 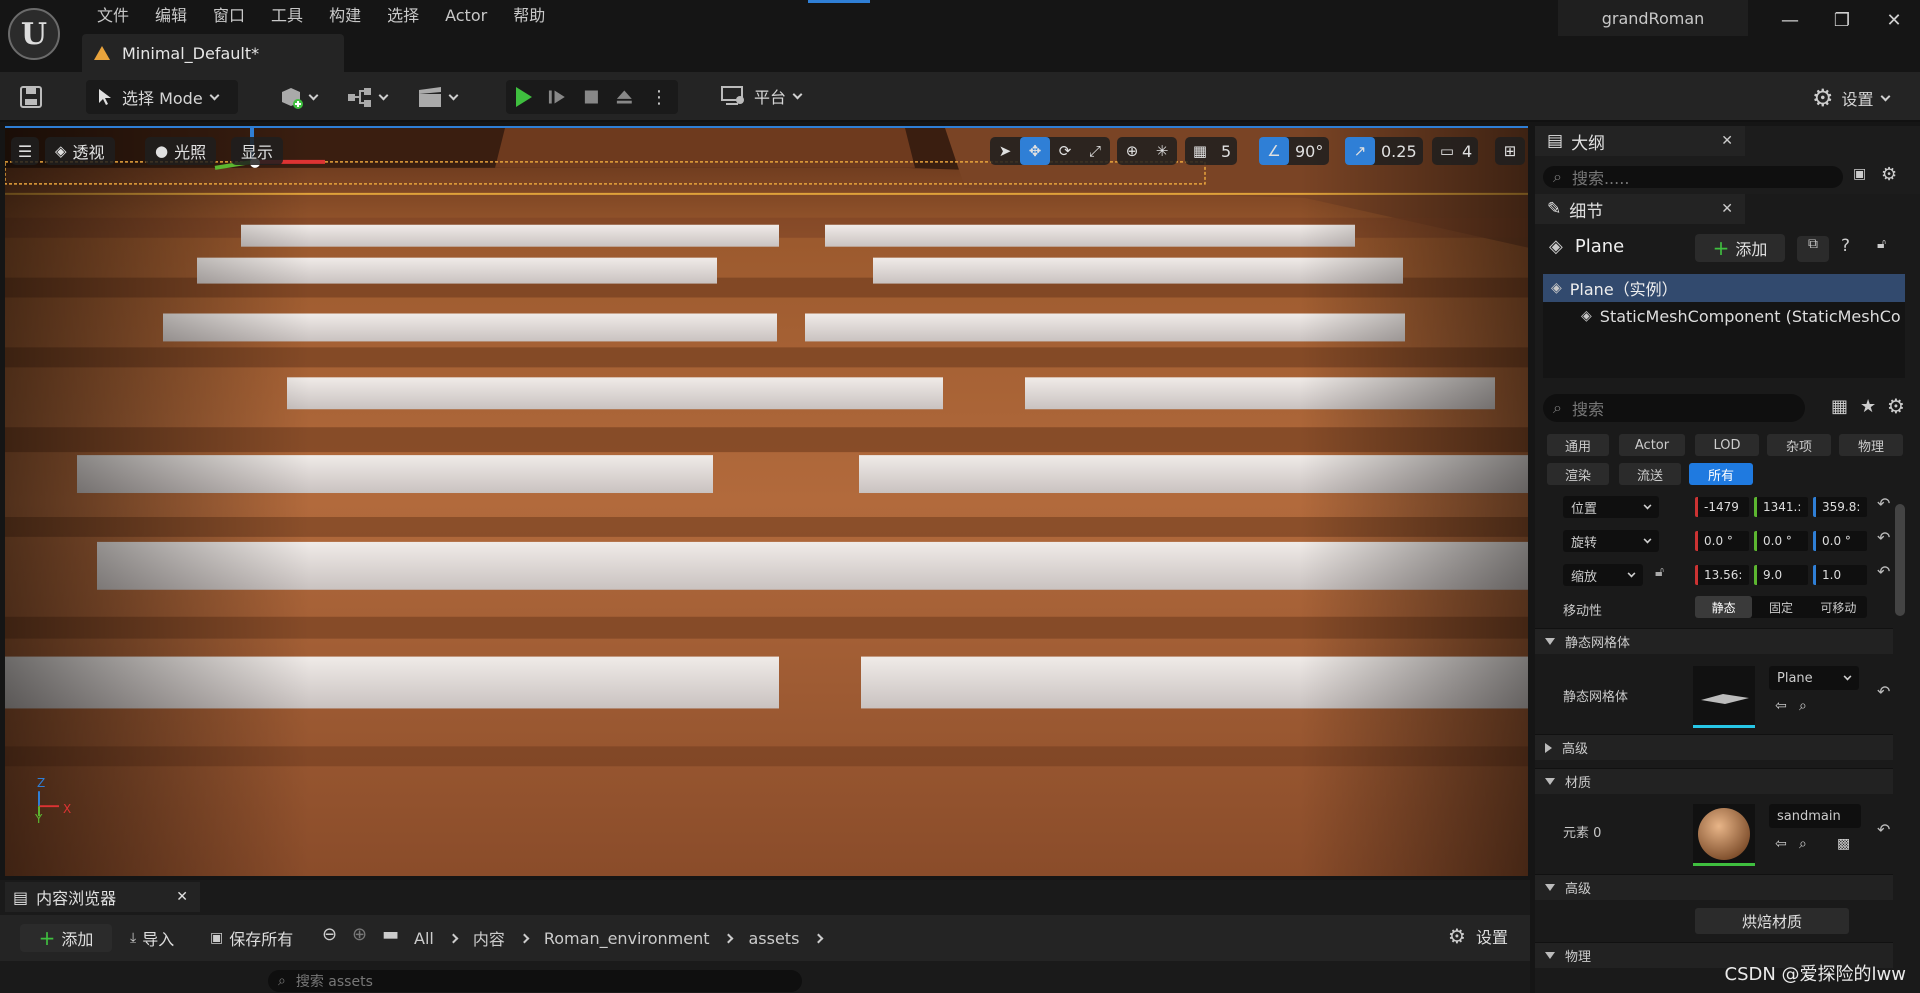 I want to click on breadcrumb-all: All, so click(x=424, y=938).